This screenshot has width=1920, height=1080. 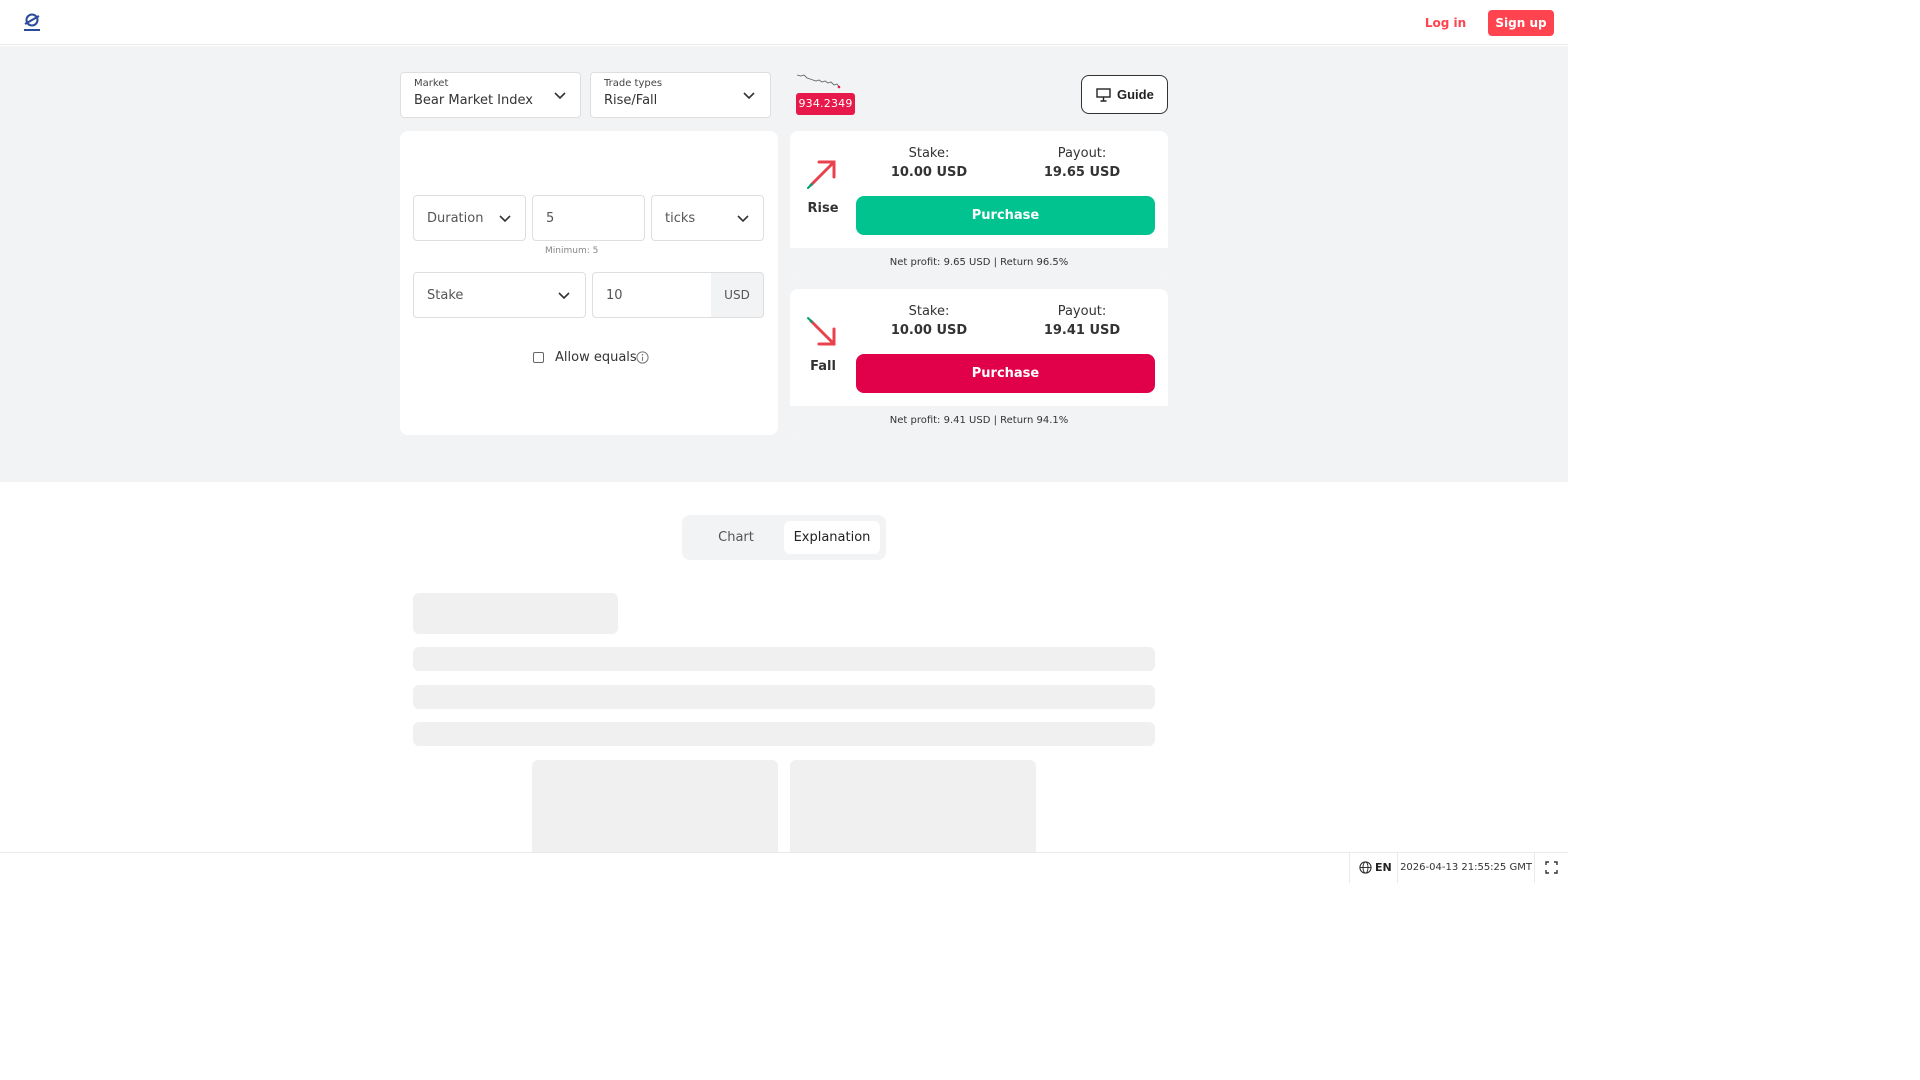 What do you see at coordinates (473, 100) in the screenshot?
I see `market-value: Bear Market Index` at bounding box center [473, 100].